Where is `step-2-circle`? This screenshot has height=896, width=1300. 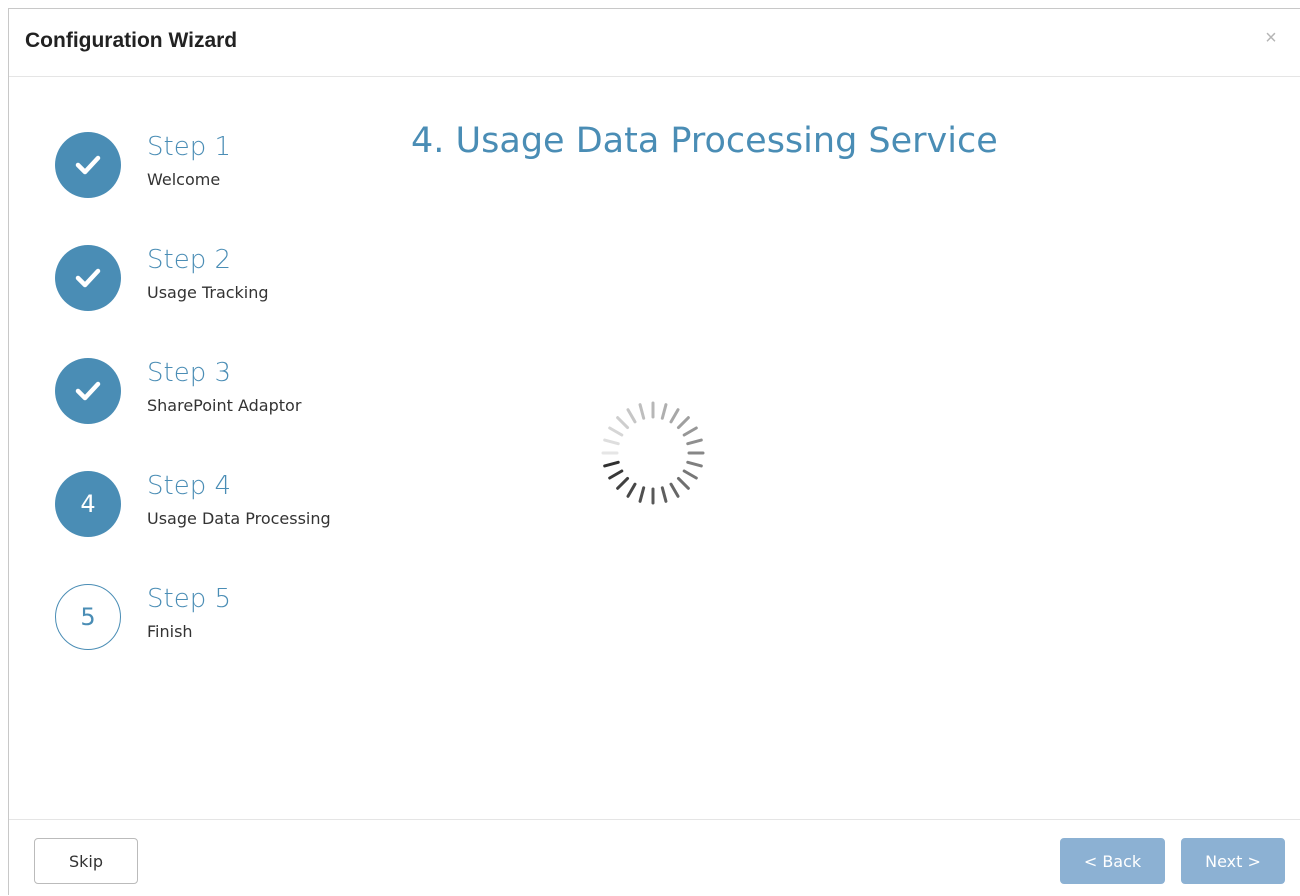 step-2-circle is located at coordinates (88, 278).